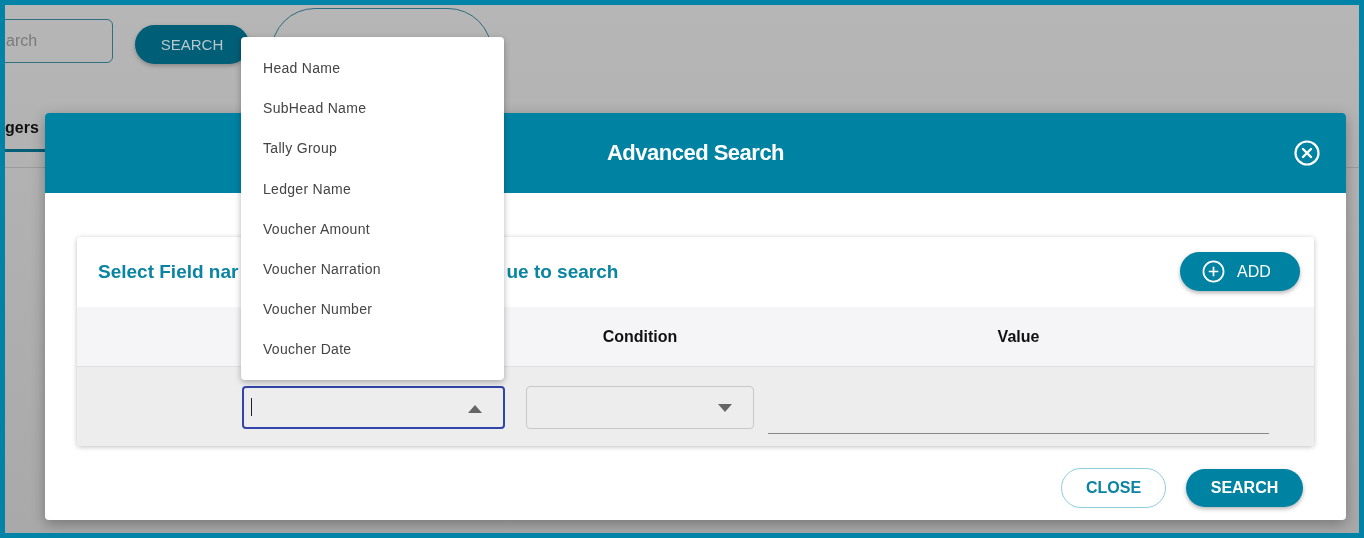 This screenshot has width=1364, height=538. Describe the element at coordinates (372, 349) in the screenshot. I see `menu-item: Voucher Date` at that location.